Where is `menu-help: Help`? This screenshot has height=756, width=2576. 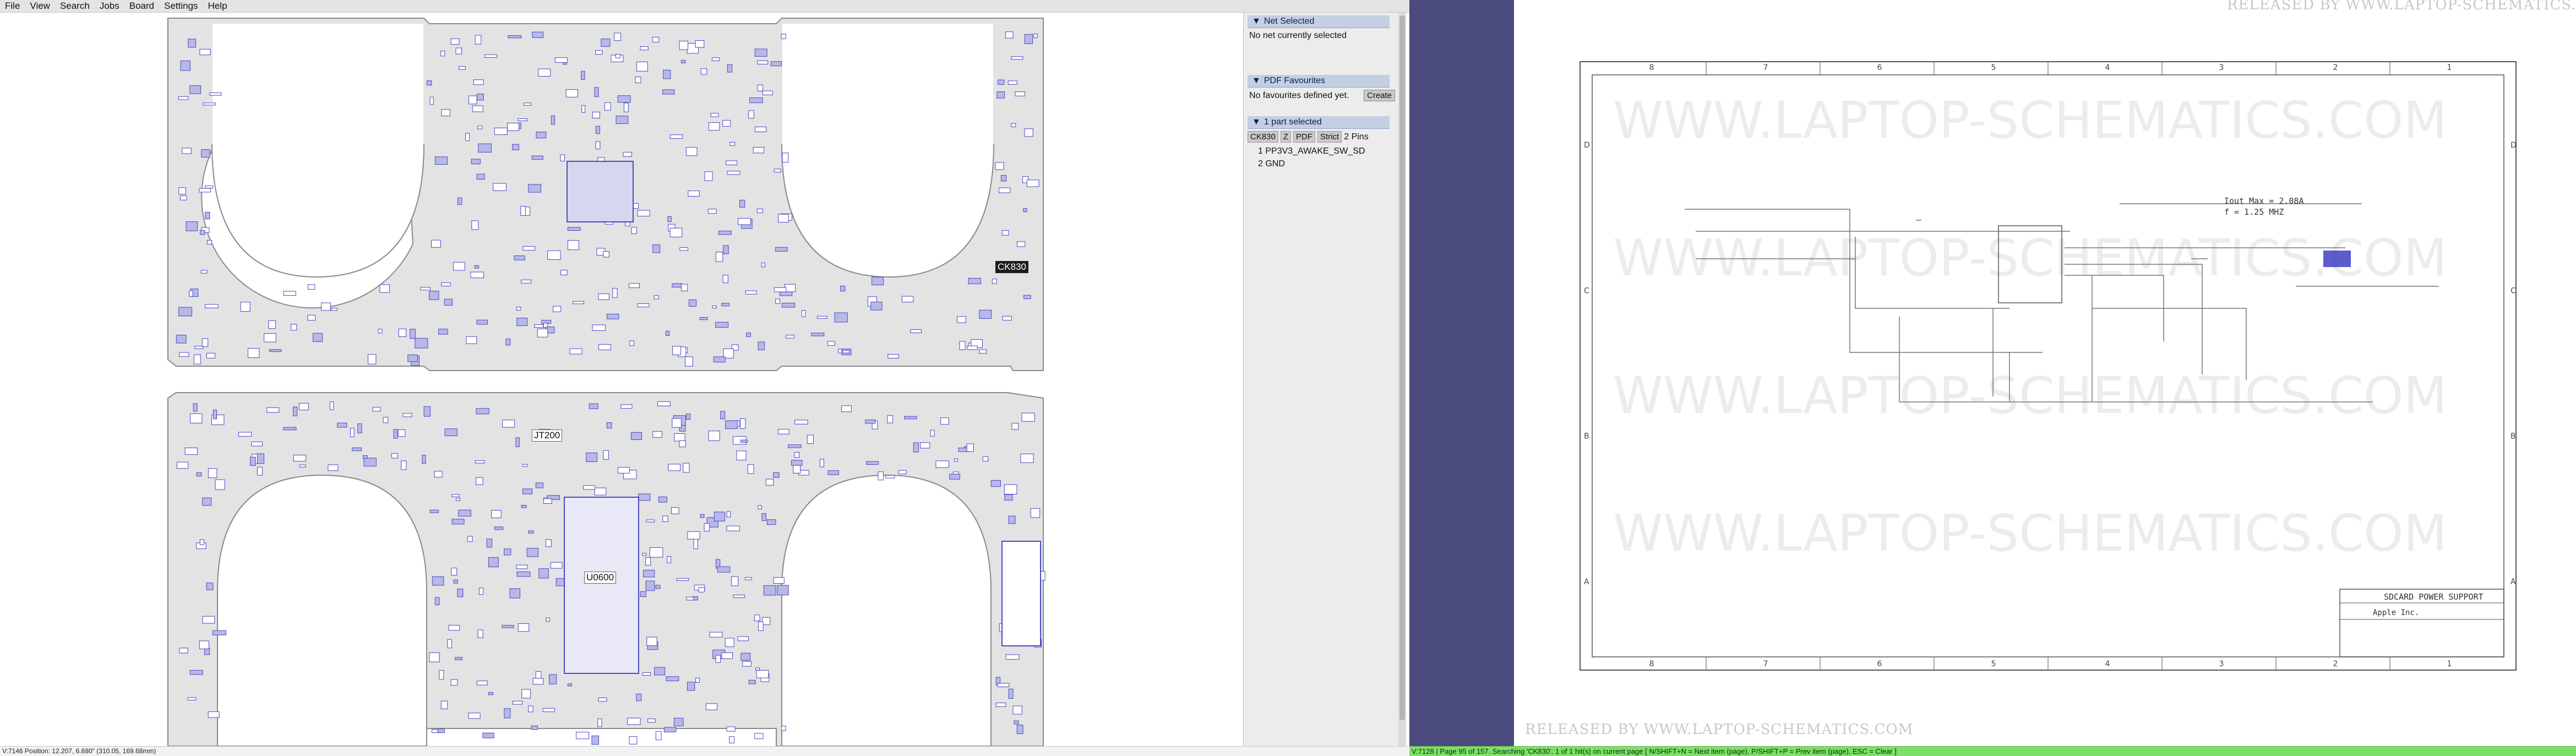
menu-help: Help is located at coordinates (217, 6).